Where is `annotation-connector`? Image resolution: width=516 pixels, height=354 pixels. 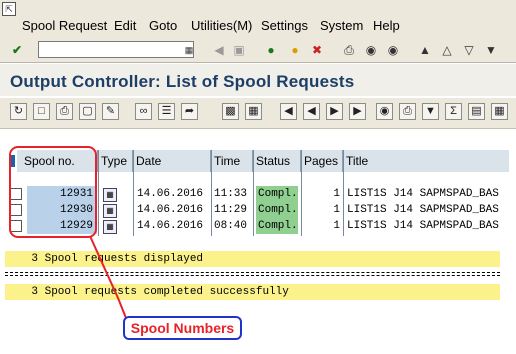 annotation-connector is located at coordinates (108, 277).